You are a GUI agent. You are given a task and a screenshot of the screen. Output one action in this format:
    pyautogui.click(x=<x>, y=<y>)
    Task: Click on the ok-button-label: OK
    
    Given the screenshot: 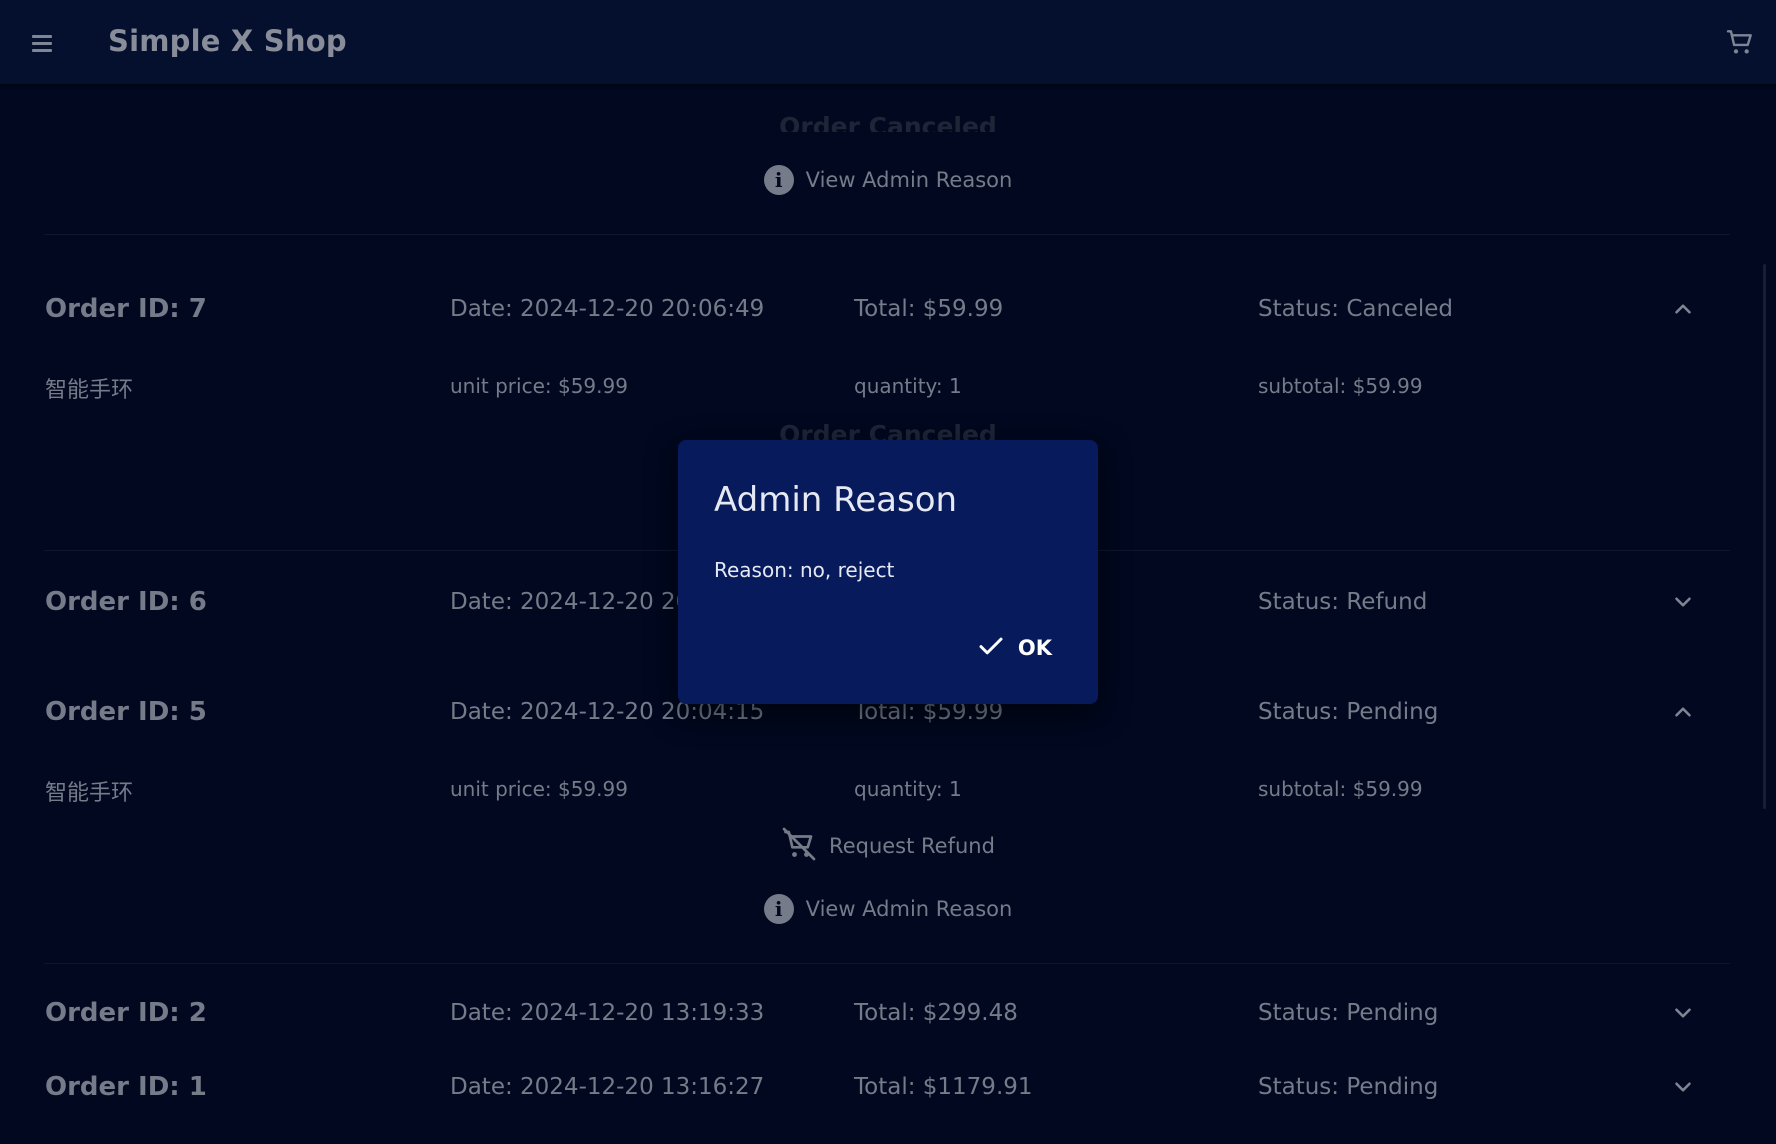 What is the action you would take?
    pyautogui.click(x=1034, y=648)
    